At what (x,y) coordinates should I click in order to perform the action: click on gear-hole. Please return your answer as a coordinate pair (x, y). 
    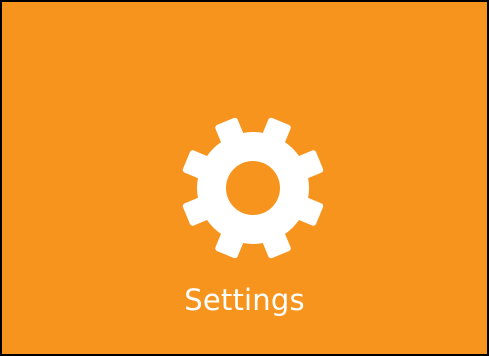
    Looking at the image, I should click on (253, 188).